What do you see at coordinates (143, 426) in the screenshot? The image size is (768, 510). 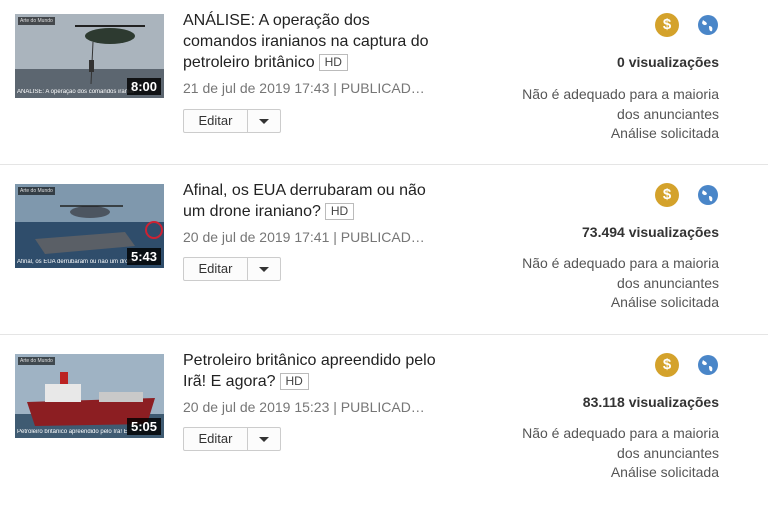 I see `video-duration: 5:05` at bounding box center [143, 426].